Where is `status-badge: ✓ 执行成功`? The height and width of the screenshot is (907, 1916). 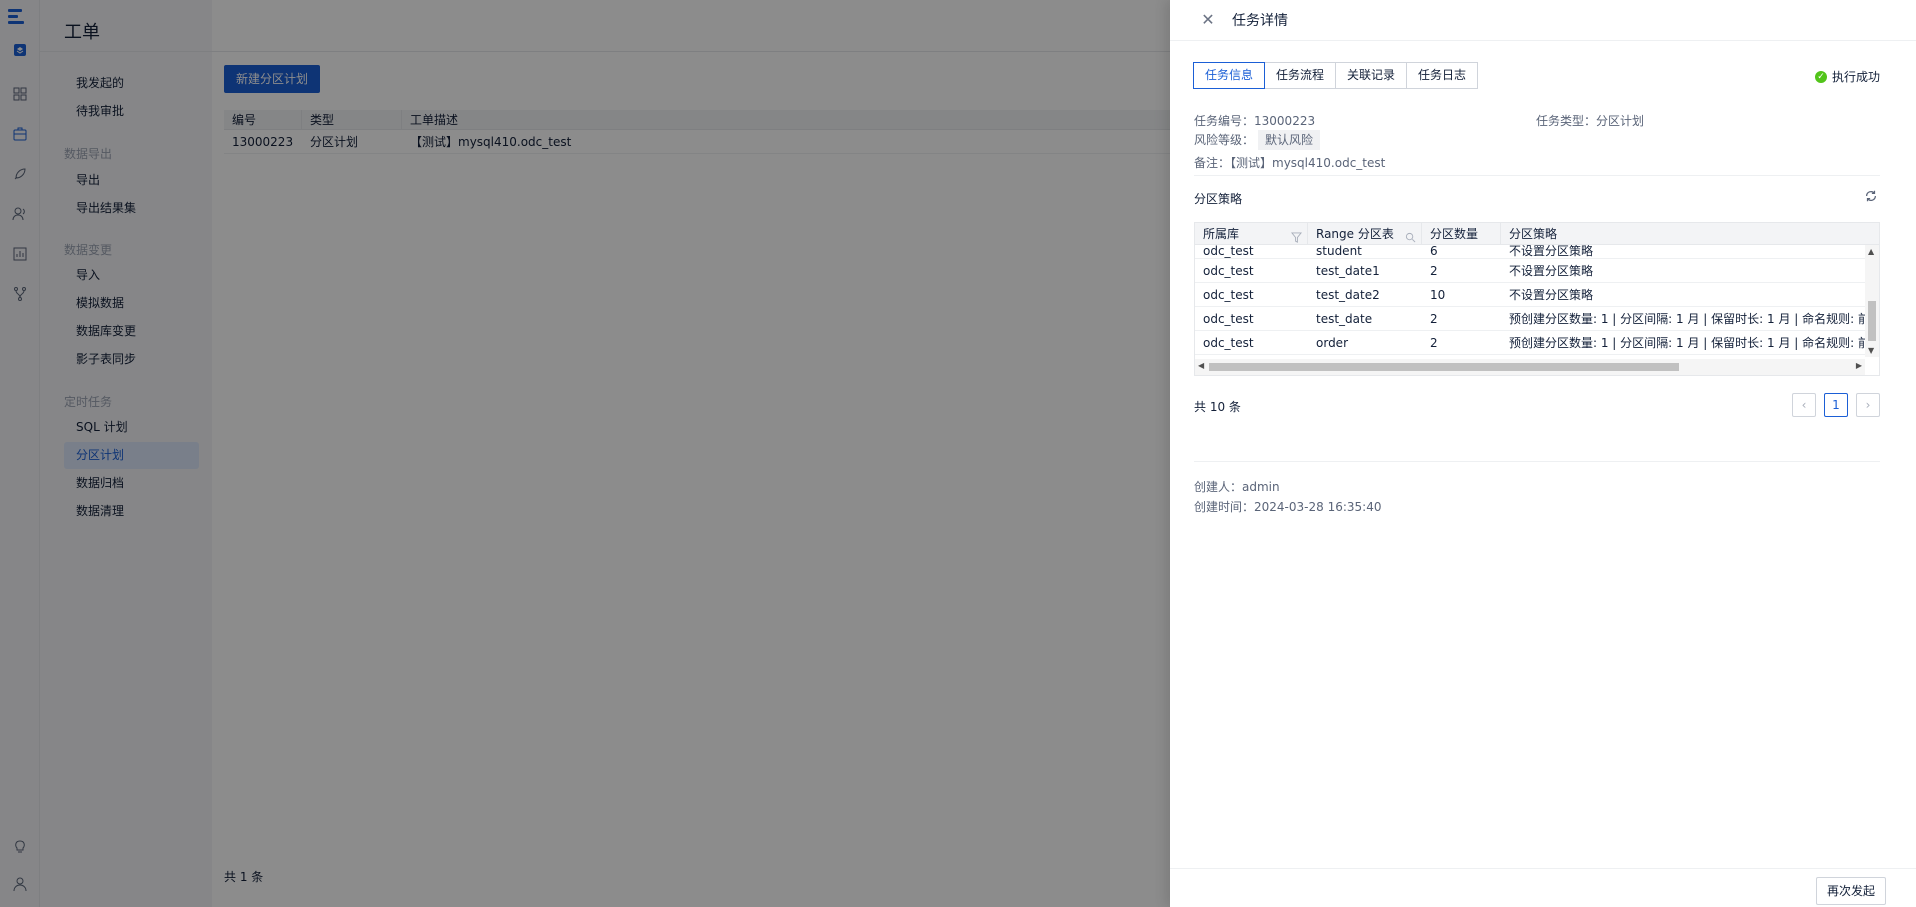 status-badge: ✓ 执行成功 is located at coordinates (1847, 76).